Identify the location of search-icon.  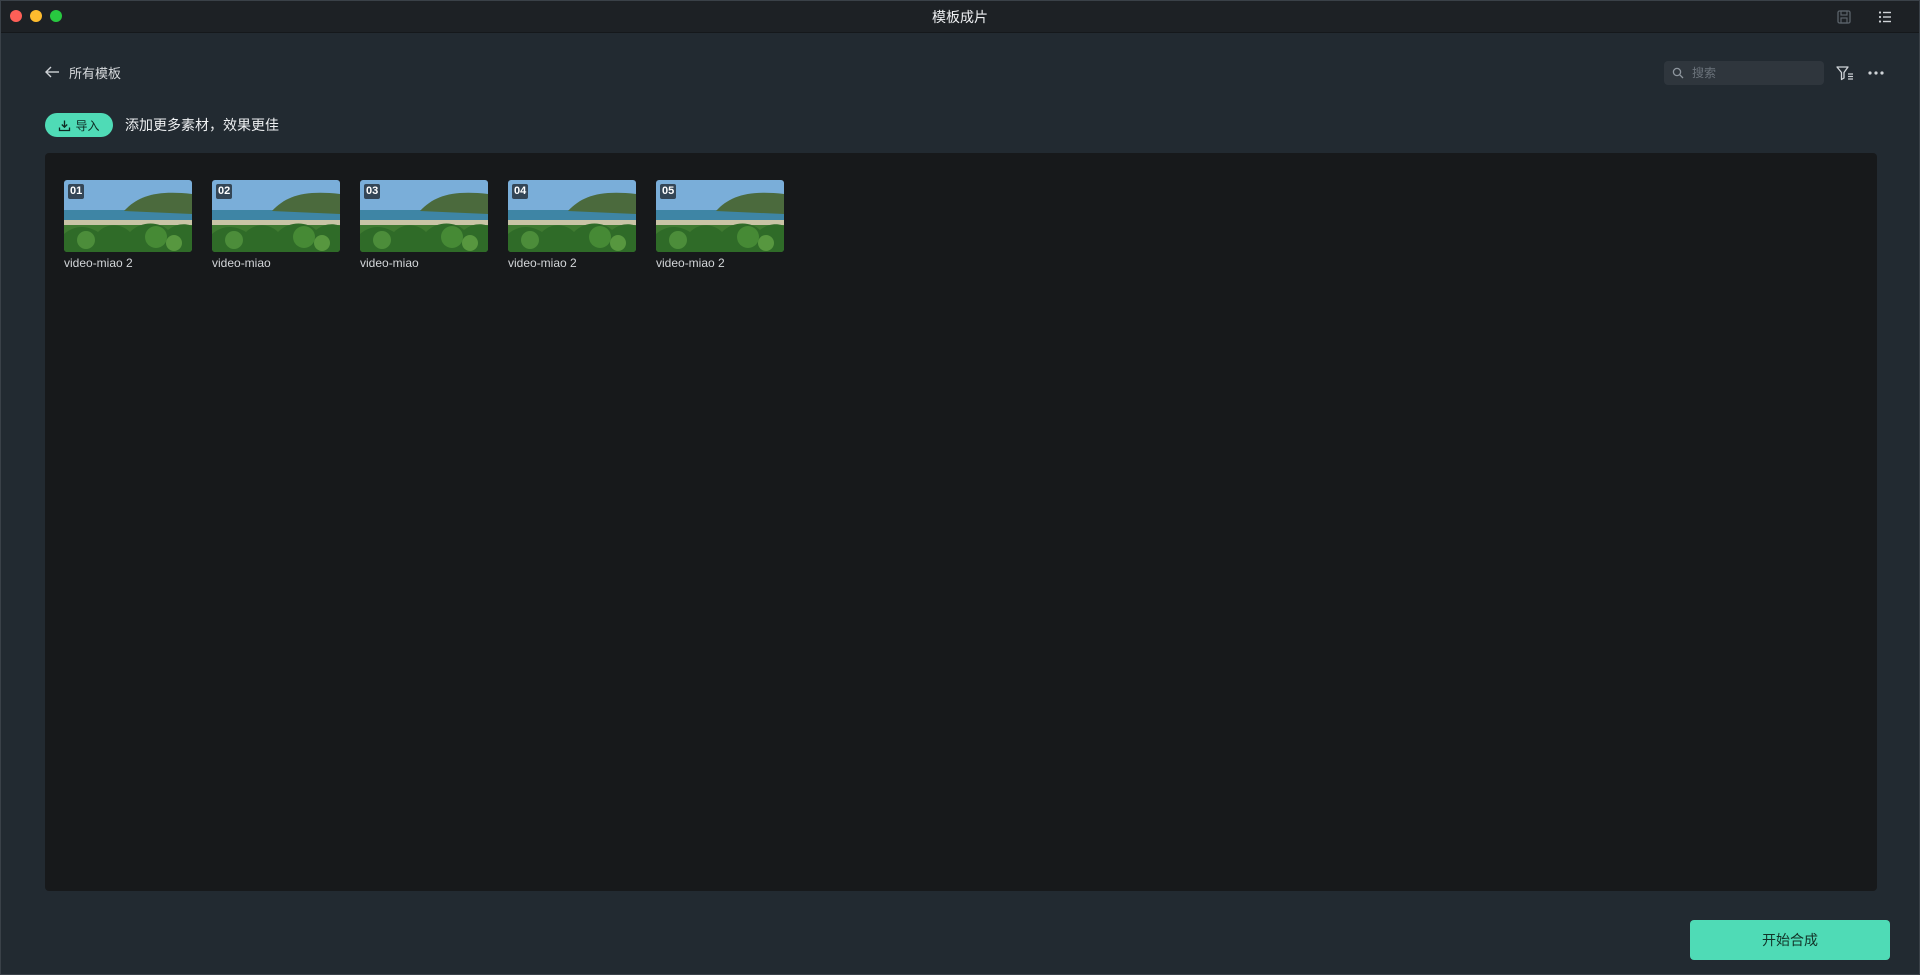
(1678, 73).